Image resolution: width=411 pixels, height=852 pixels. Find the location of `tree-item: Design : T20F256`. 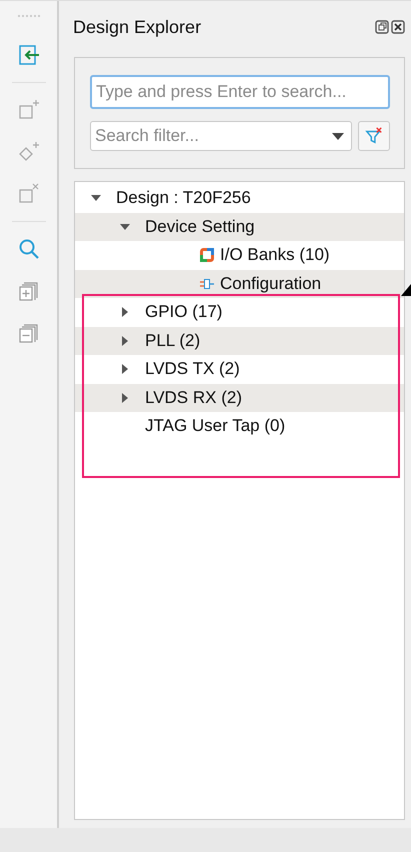

tree-item: Design : T20F256 is located at coordinates (183, 198).